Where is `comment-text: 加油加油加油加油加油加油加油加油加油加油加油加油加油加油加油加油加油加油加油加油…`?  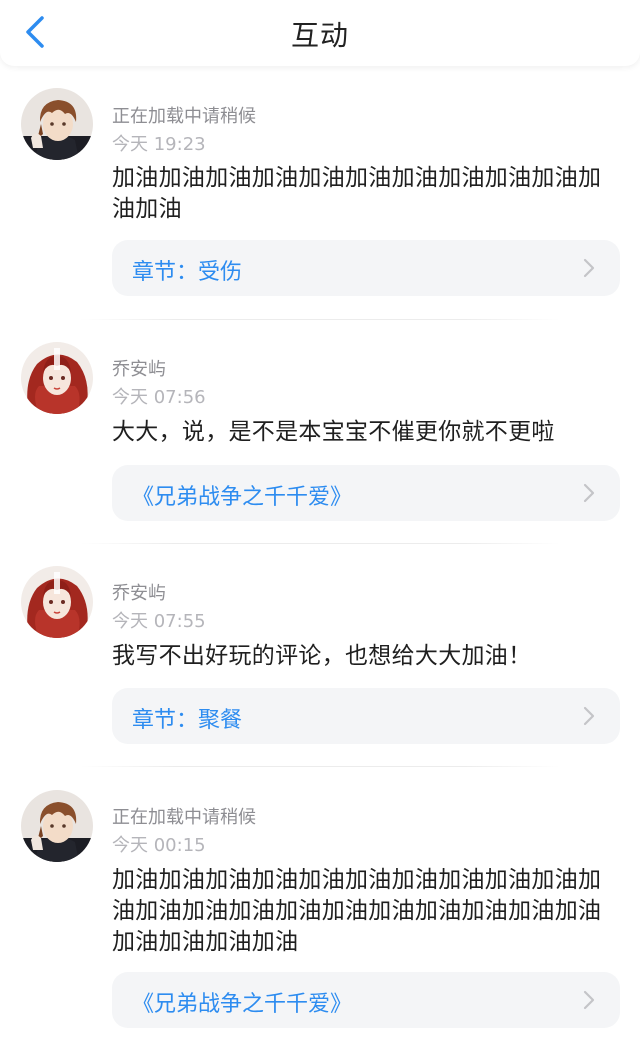
comment-text: 加油加油加油加油加油加油加油加油加油加油加油加油加油加油加油加油加油加油加油加油… is located at coordinates (357, 911).